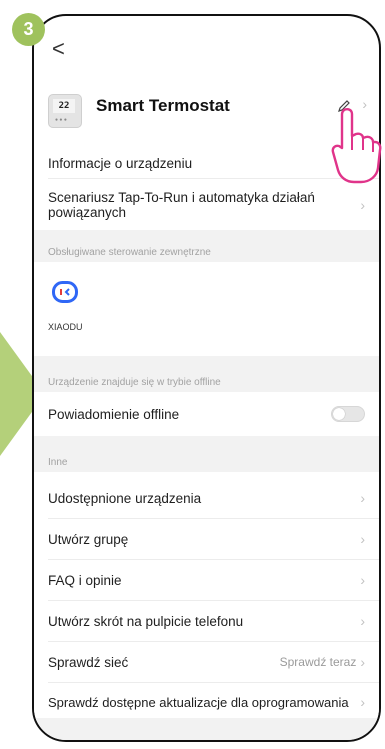  I want to click on menu-item-faq: FAQ i opinie ›, so click(206, 580).